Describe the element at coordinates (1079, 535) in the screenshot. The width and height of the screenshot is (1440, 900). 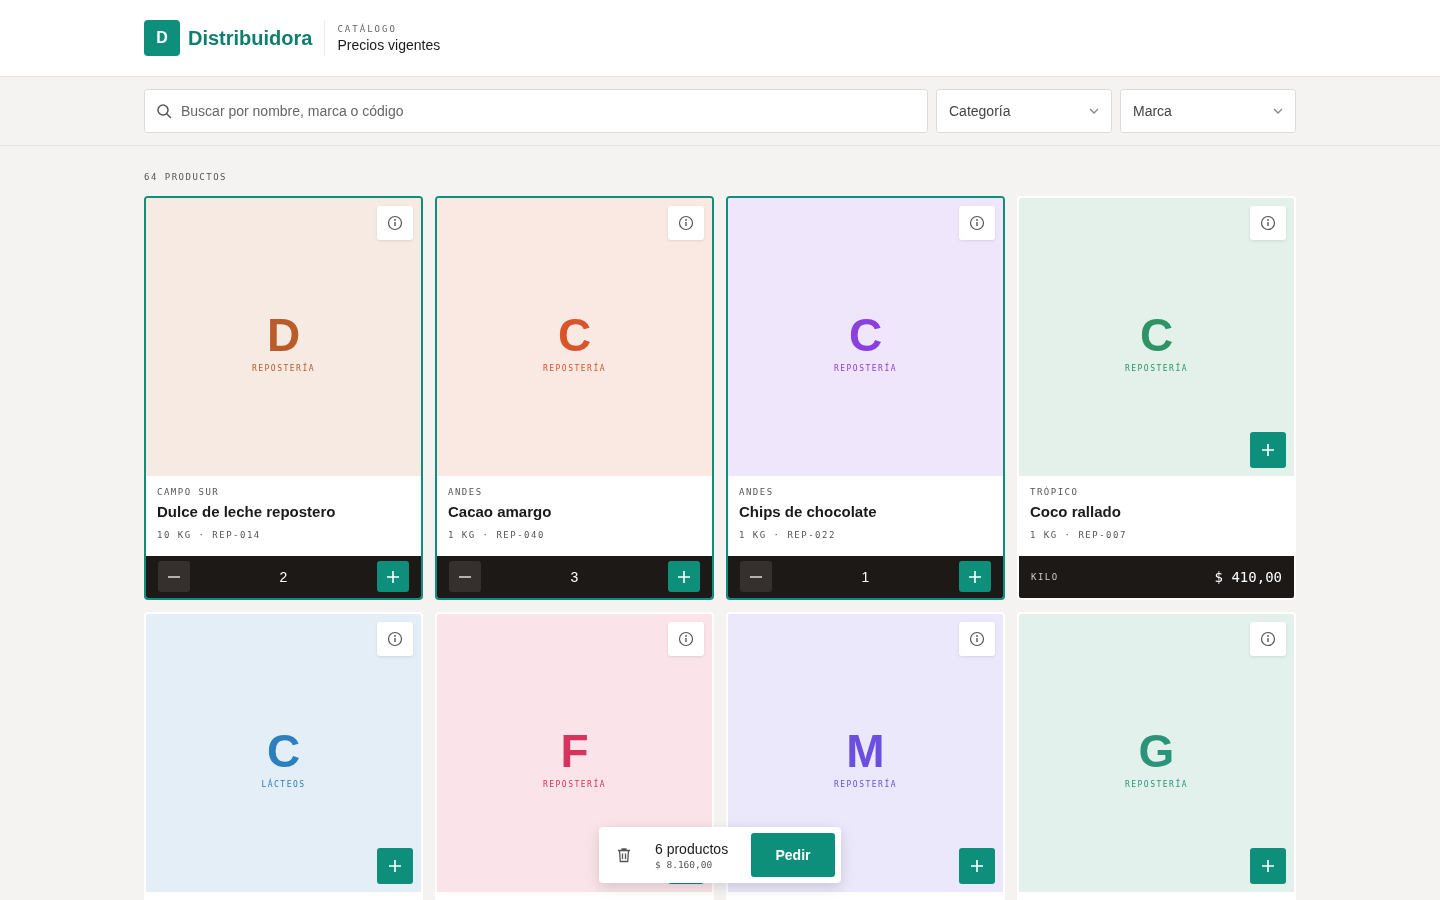
I see `product-meta: 1 KG · REP-007` at that location.